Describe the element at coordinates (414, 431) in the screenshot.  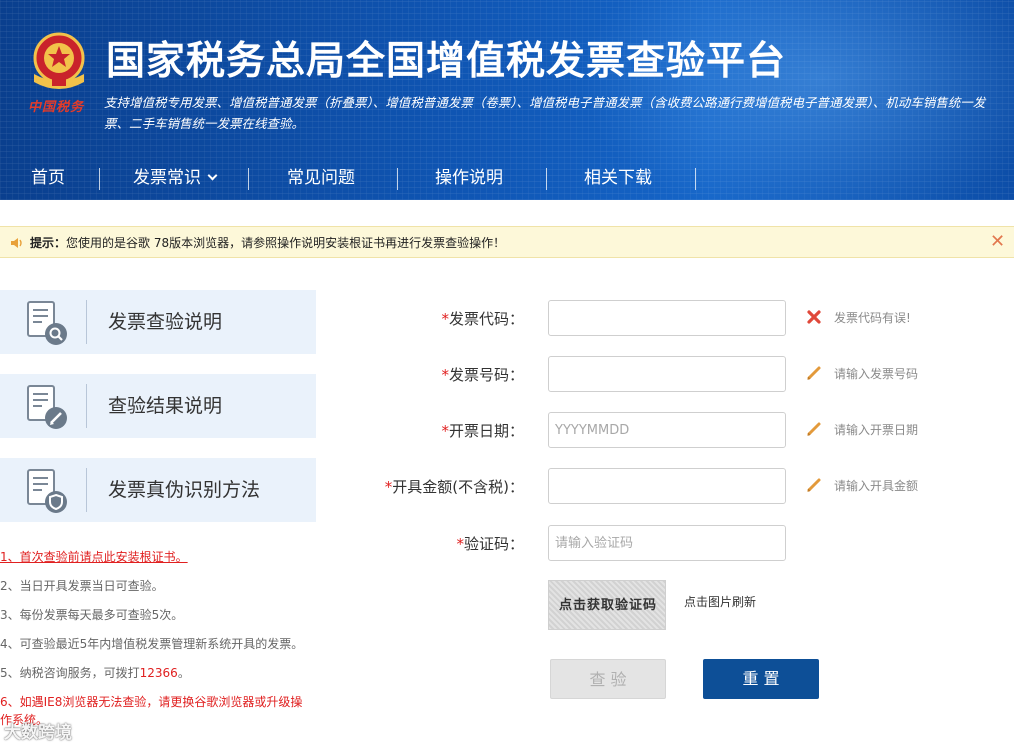
I see `issue-date-label: *开票日期：` at that location.